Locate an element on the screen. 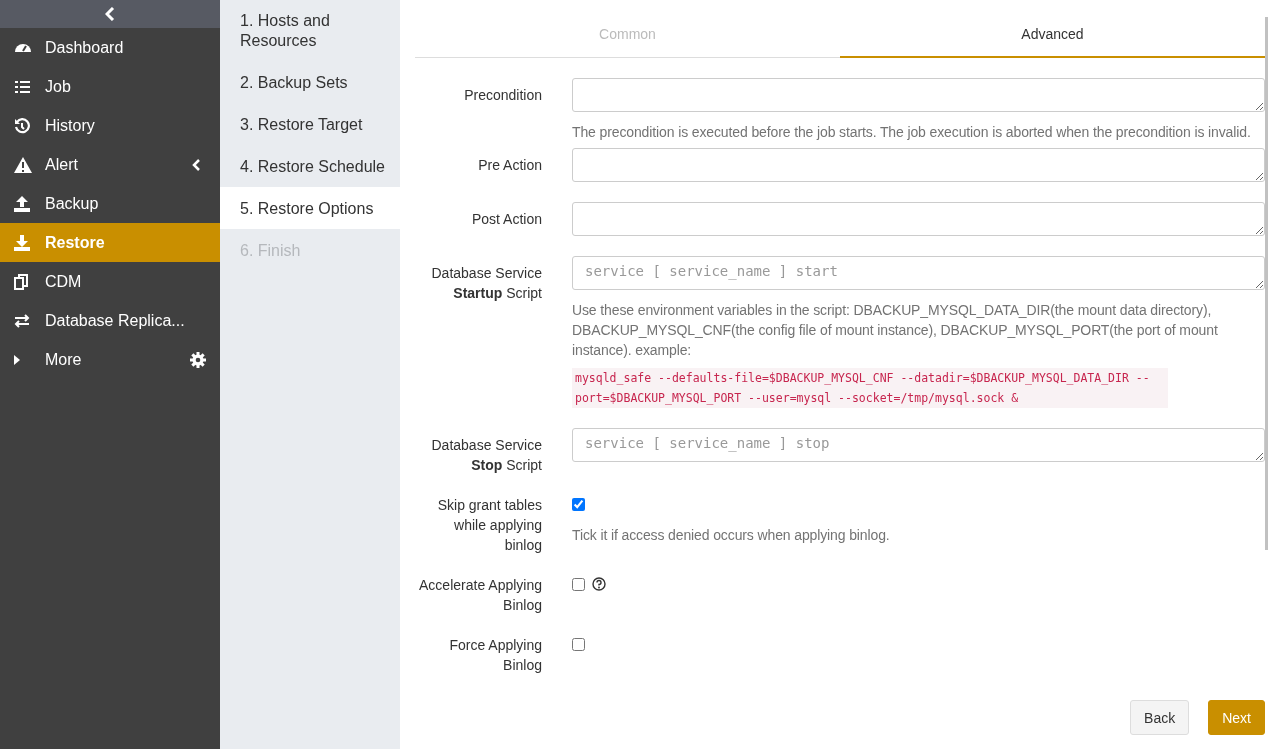 The height and width of the screenshot is (749, 1280). checklist-icon is located at coordinates (22, 86).